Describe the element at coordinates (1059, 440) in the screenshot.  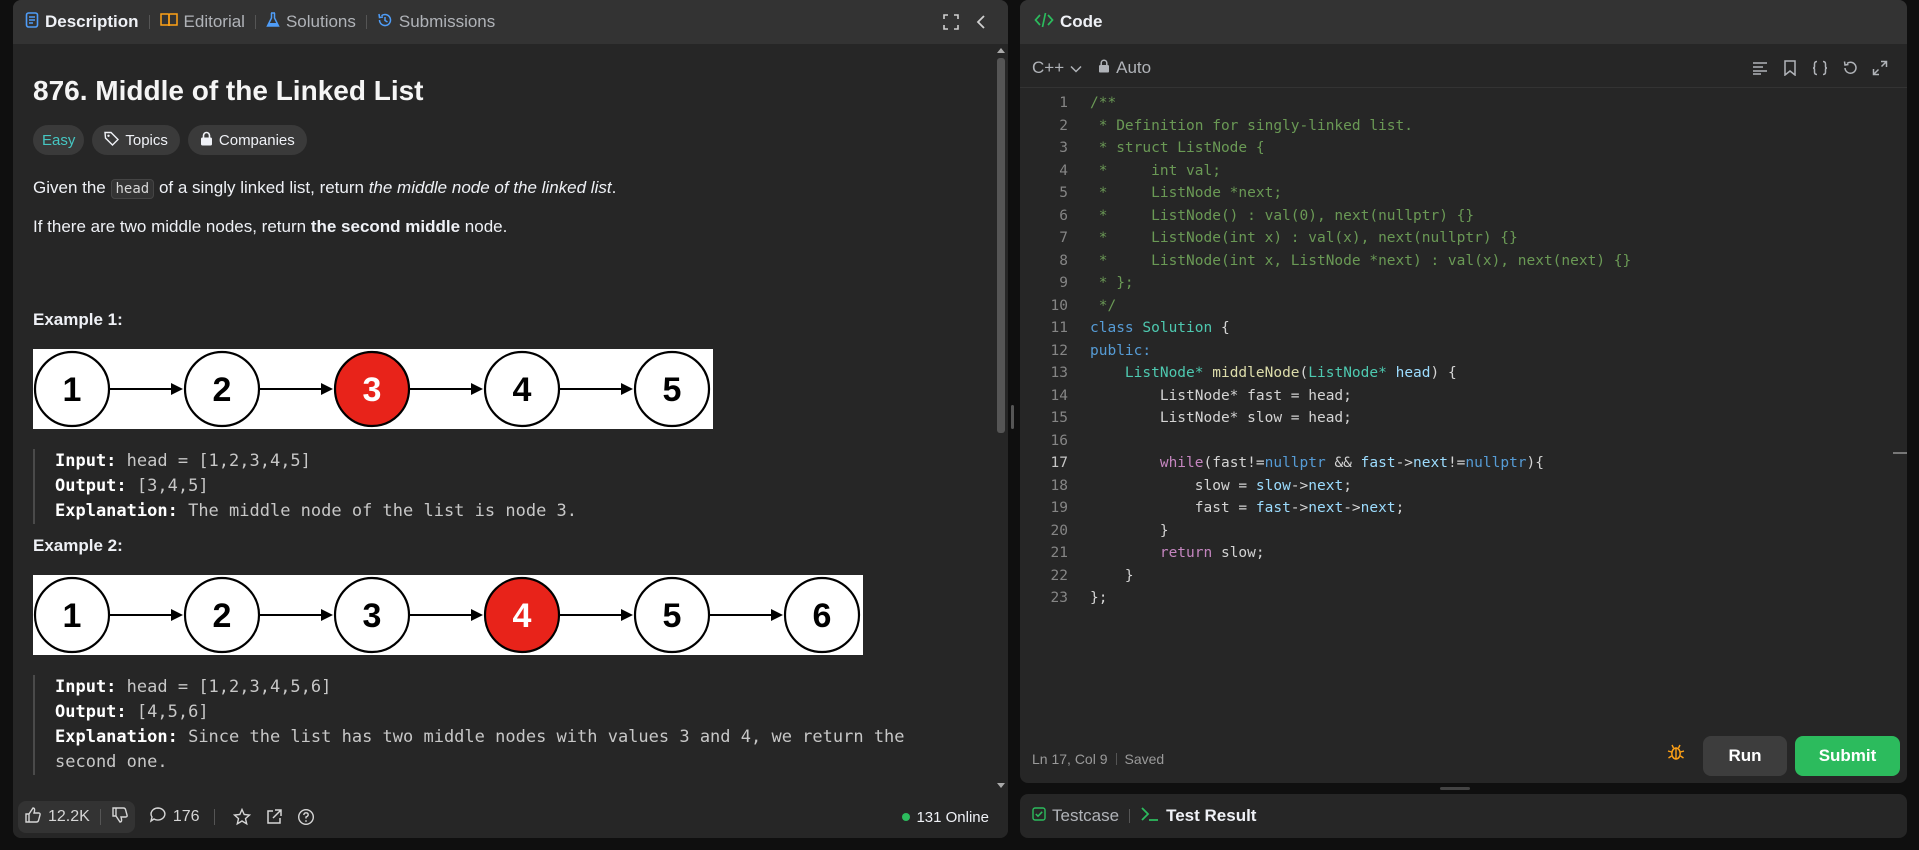
I see `line-number: 16` at that location.